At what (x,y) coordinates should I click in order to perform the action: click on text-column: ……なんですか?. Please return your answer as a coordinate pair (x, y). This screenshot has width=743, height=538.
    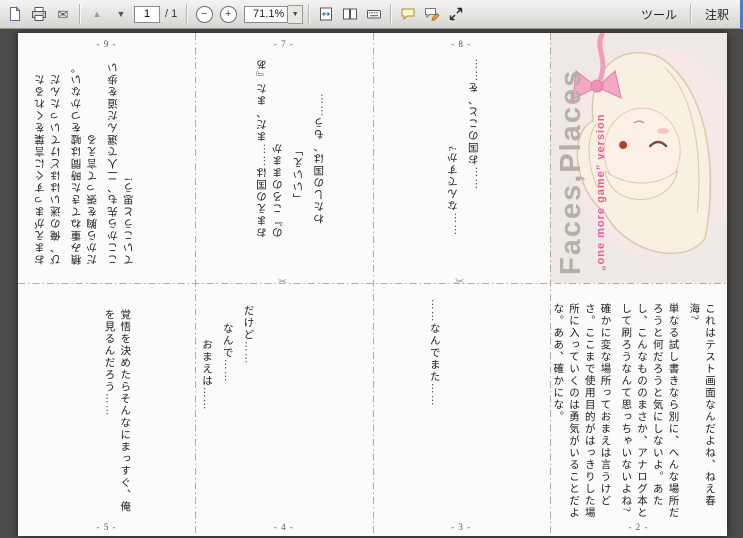
    Looking at the image, I should click on (453, 189).